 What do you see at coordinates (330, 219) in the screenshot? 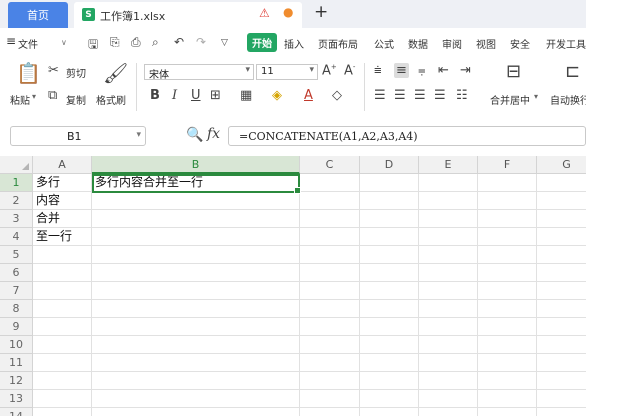
I see `cell-c3` at bounding box center [330, 219].